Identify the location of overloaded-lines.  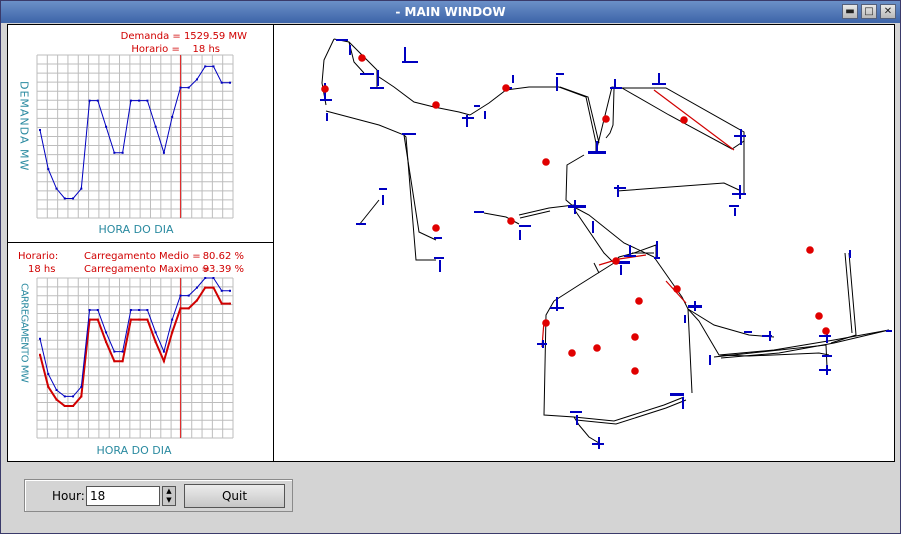
(638, 218).